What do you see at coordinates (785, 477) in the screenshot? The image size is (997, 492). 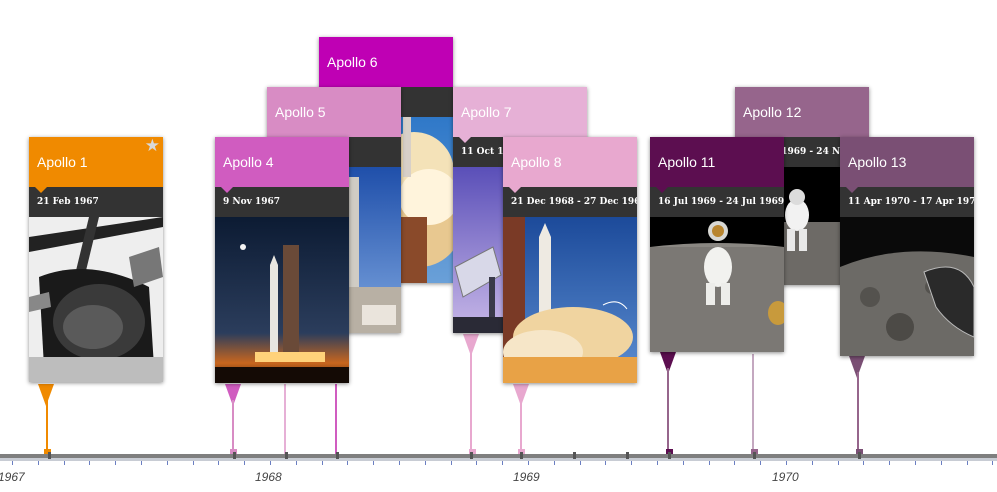 I see `year-label-1970: 1970` at bounding box center [785, 477].